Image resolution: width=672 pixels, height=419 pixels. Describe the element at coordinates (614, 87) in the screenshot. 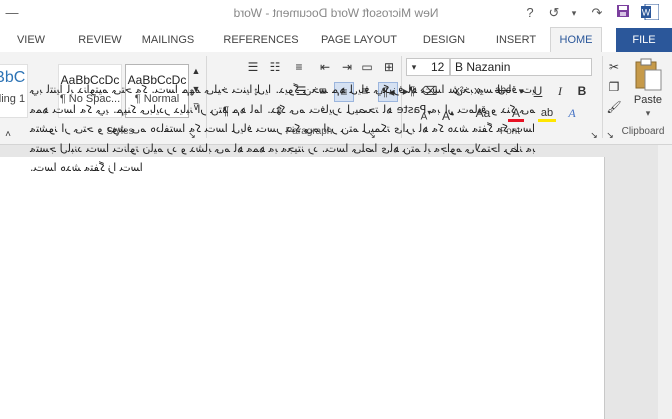

I see `copy-icon: ❐` at that location.